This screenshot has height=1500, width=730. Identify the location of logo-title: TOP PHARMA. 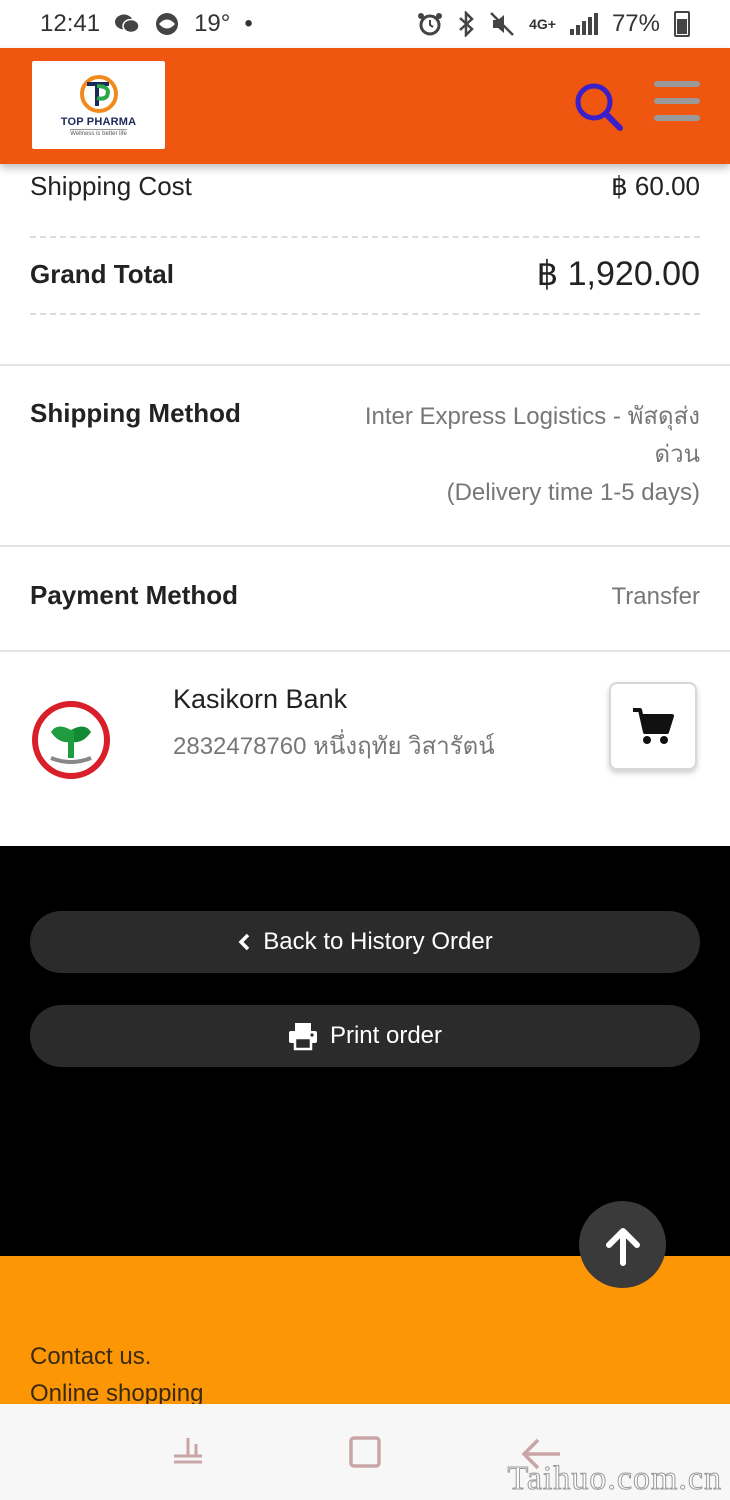
(98, 121).